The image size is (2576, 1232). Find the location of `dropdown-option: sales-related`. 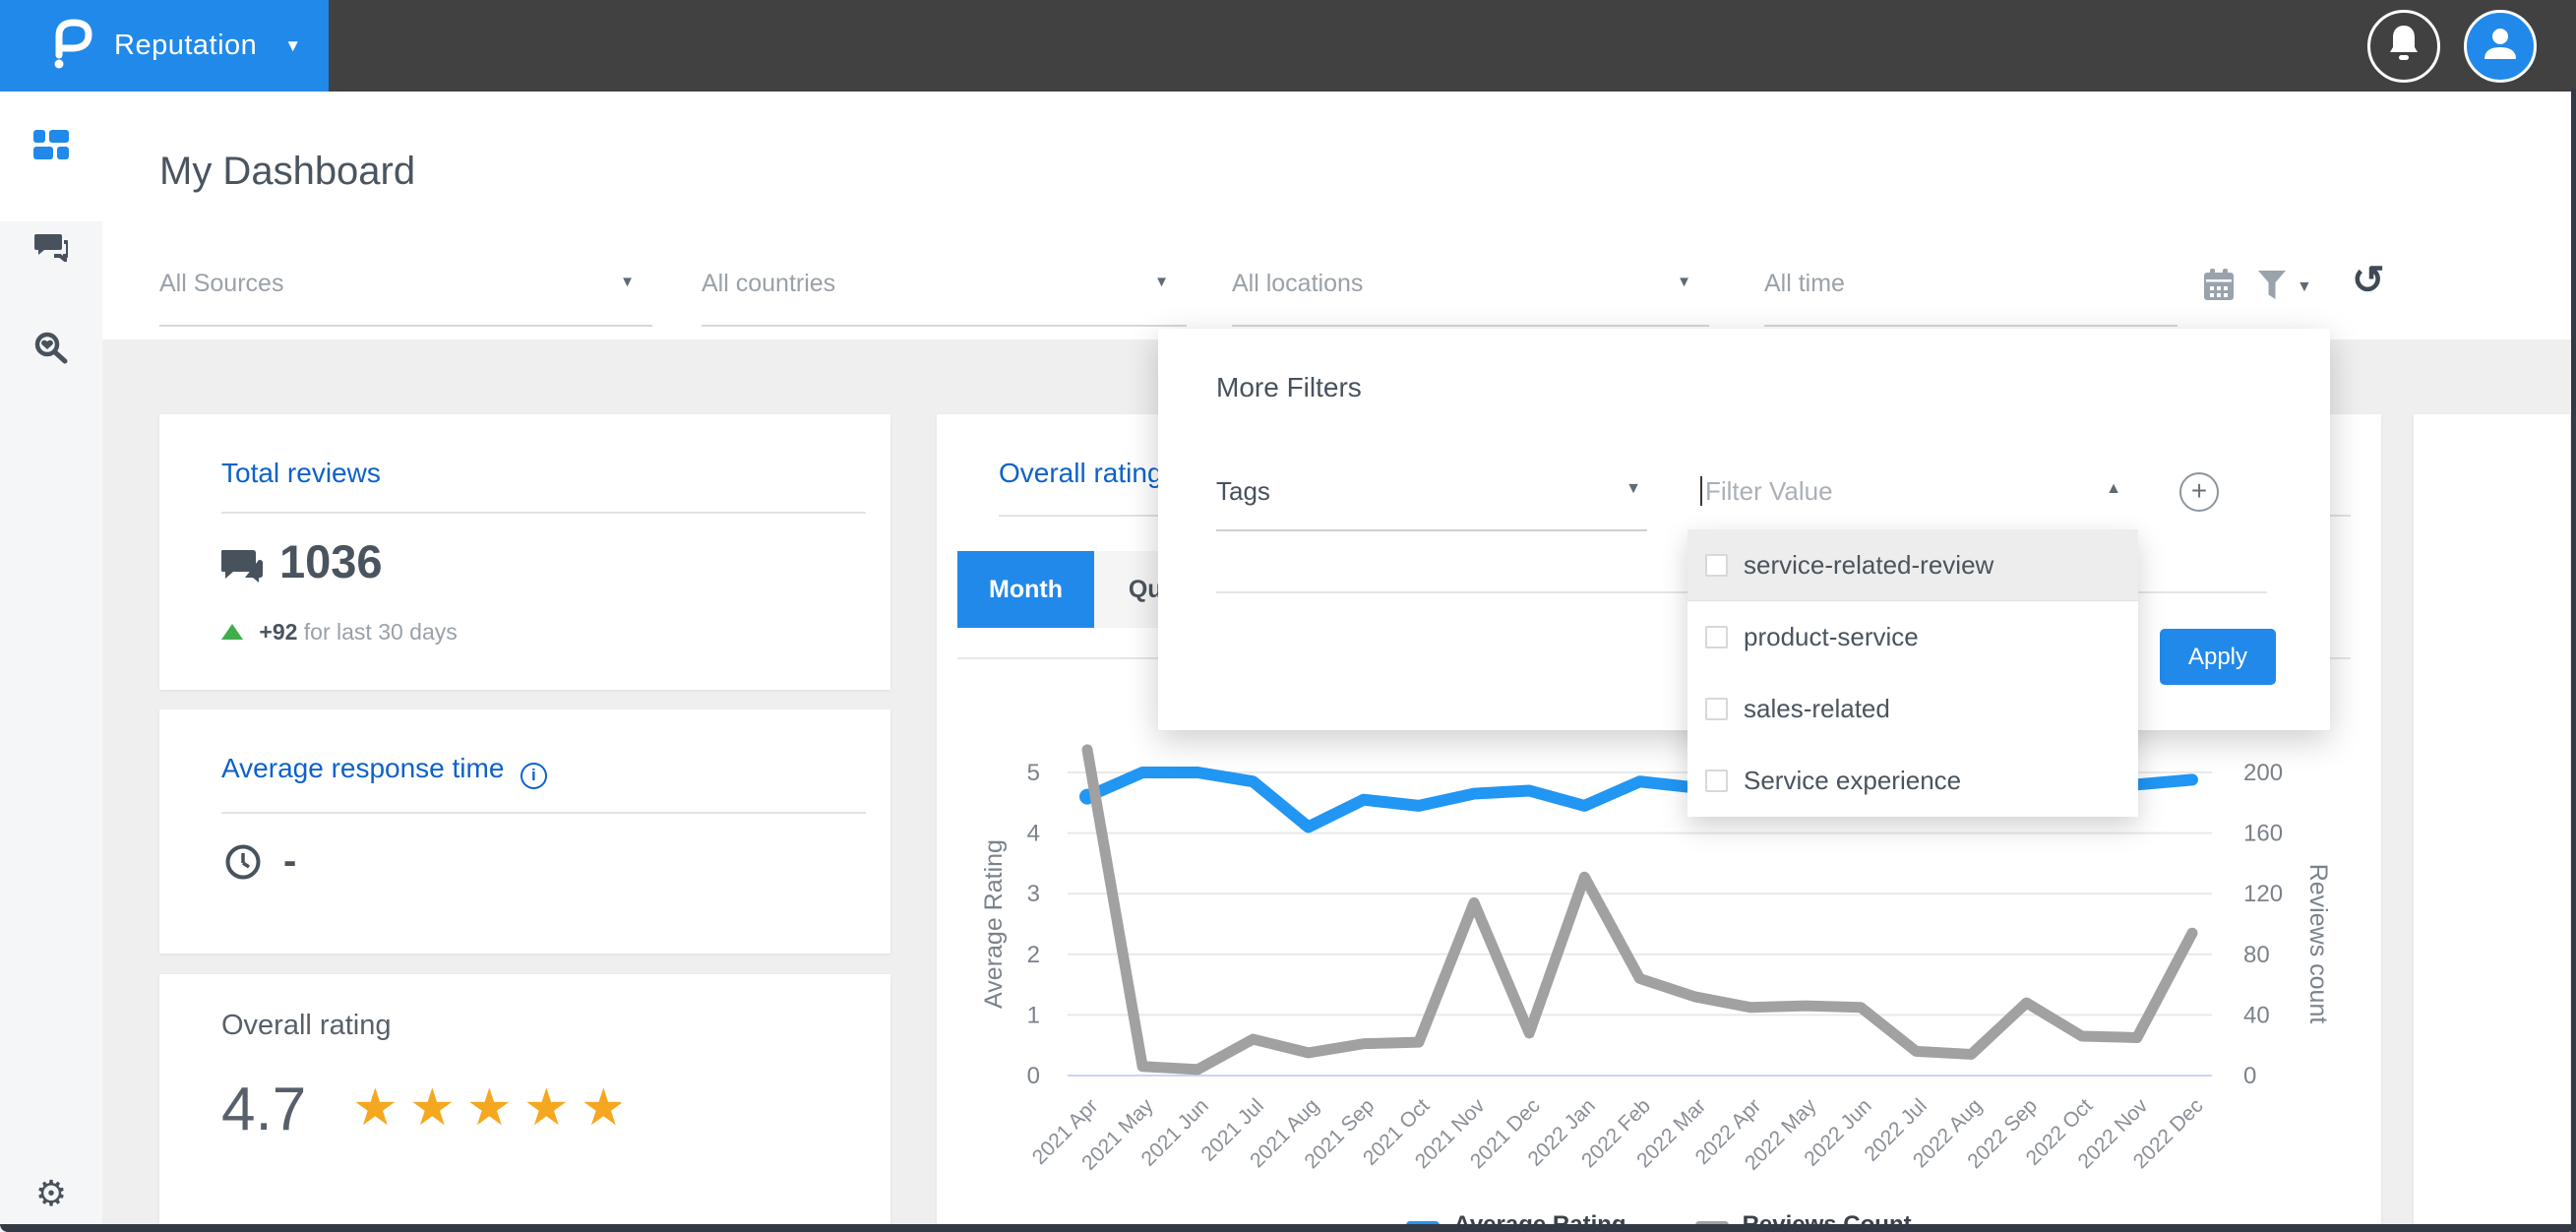

dropdown-option: sales-related is located at coordinates (1912, 709).